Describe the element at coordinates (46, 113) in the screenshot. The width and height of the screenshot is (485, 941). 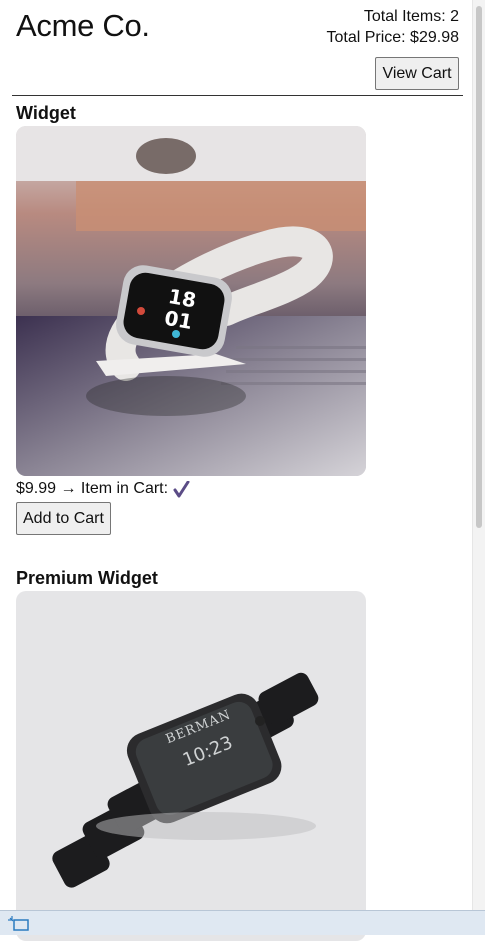
I see `product-name: Widget` at that location.